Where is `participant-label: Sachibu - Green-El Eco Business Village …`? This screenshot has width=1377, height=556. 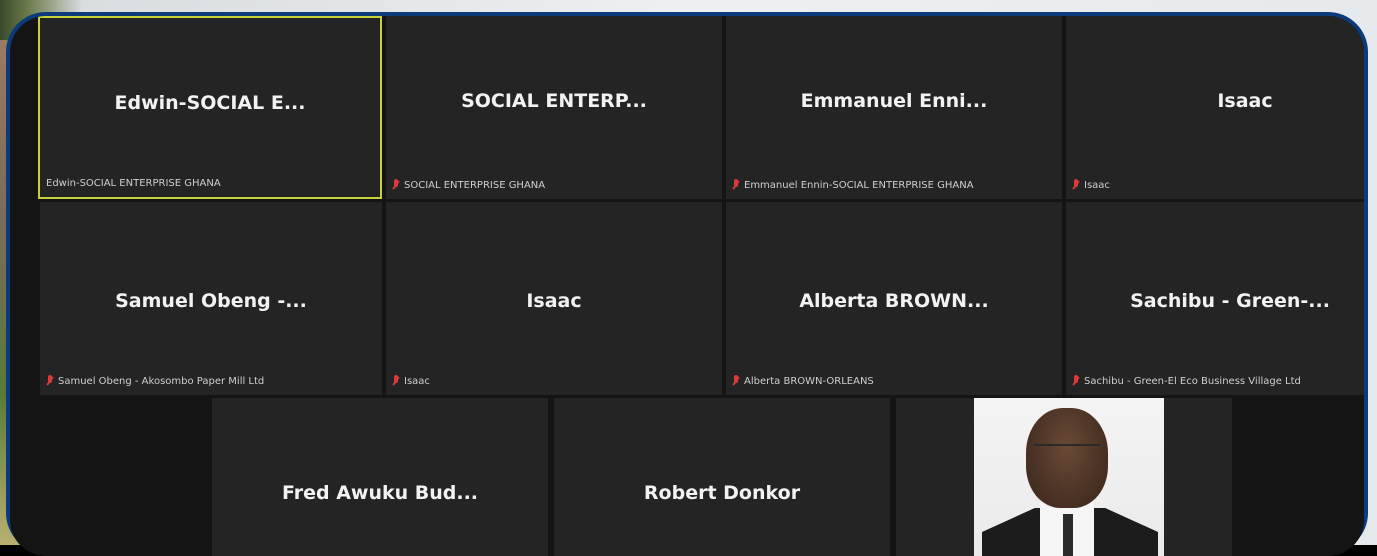
participant-label: Sachibu - Green-El Eco Business Village … is located at coordinates (1186, 381).